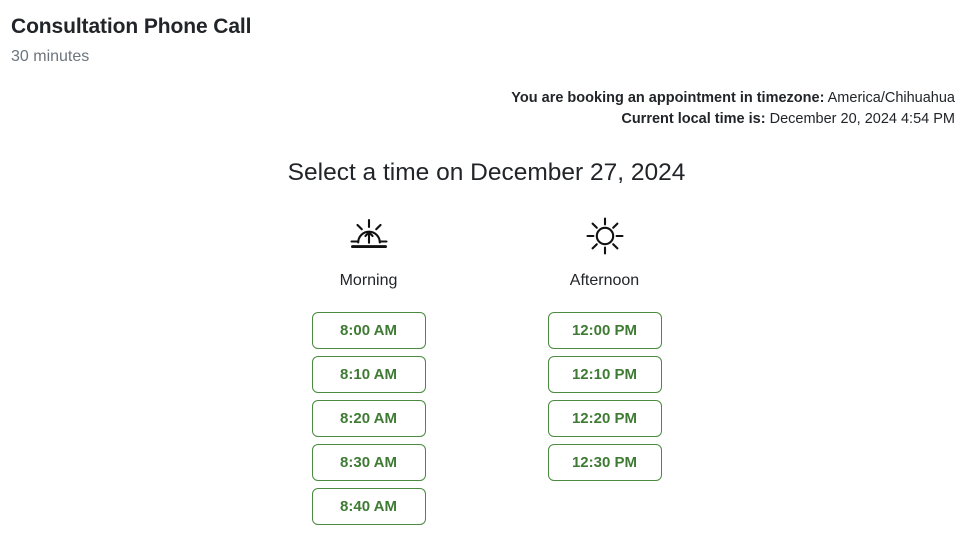 The image size is (973, 550). What do you see at coordinates (368, 330) in the screenshot?
I see `time-slot-button: 8:00 AM` at bounding box center [368, 330].